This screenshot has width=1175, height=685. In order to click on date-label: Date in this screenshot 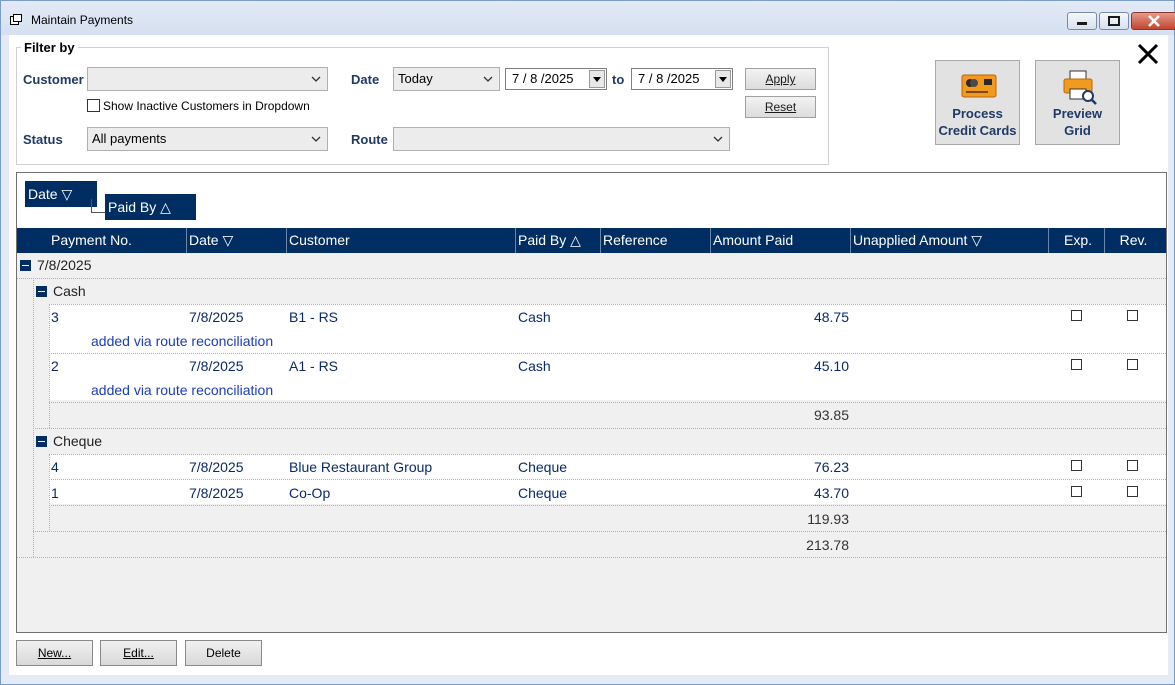, I will do `click(365, 79)`.